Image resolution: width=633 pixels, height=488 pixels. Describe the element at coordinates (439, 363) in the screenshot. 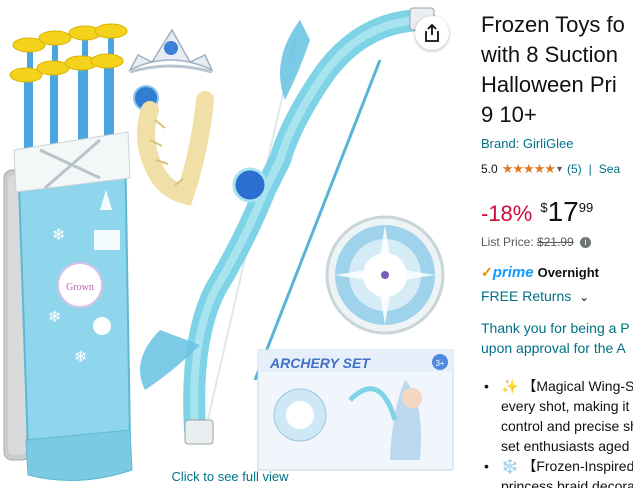

I see `box-age-badge: 3+` at that location.